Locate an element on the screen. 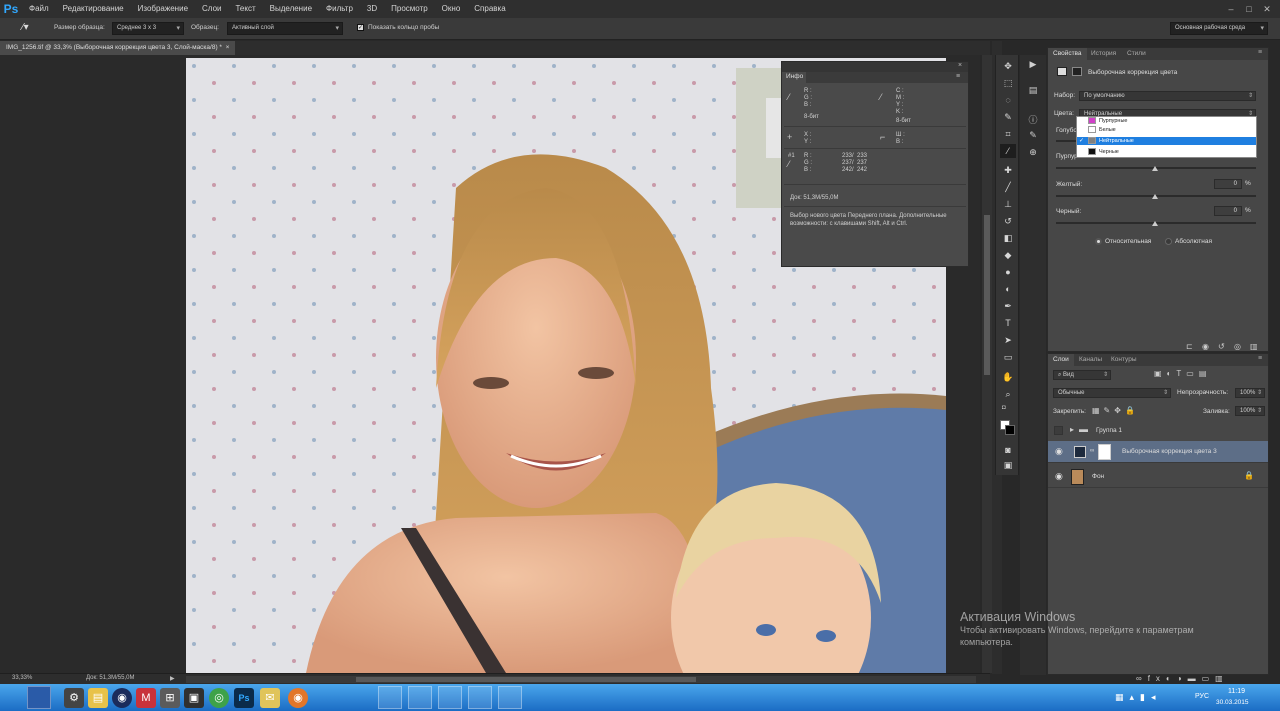  zoom-tool-icon: ⌕ is located at coordinates (1008, 394).